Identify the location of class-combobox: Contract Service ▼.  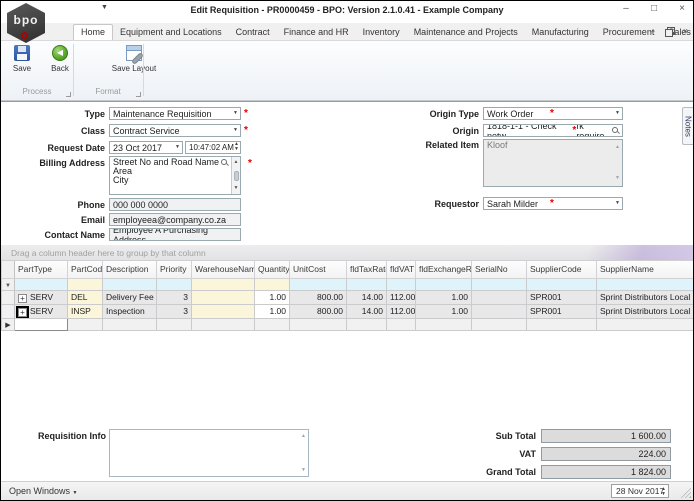
(175, 130).